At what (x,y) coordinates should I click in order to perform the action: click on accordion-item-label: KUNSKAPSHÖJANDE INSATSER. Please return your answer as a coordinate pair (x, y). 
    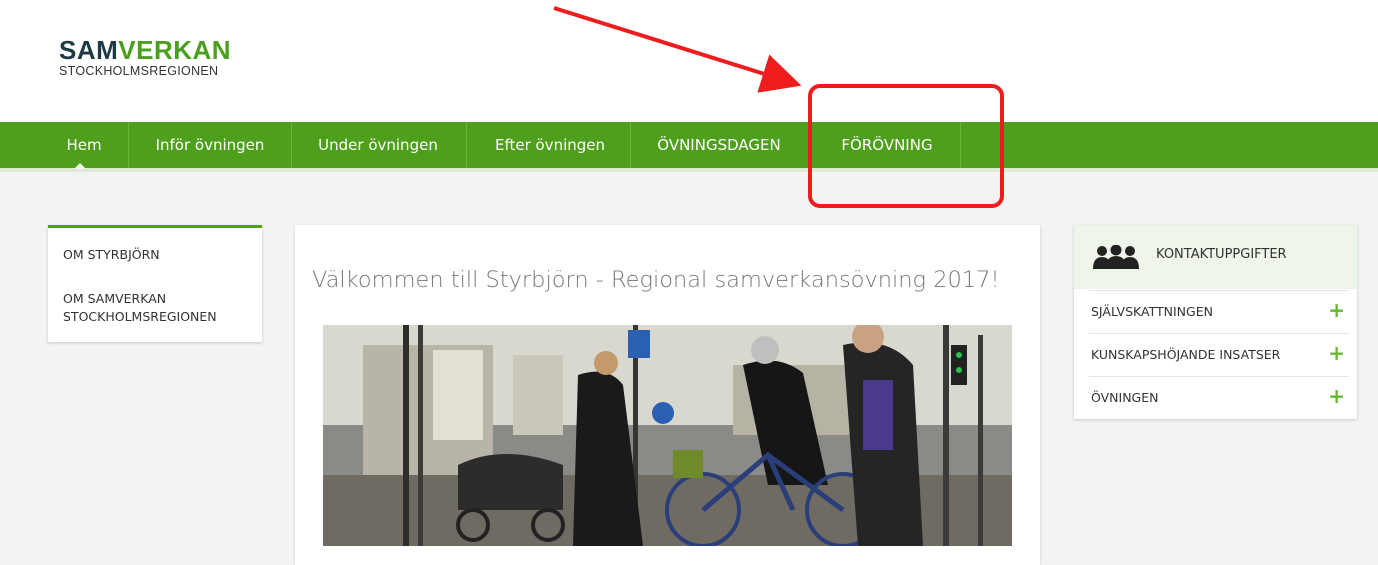
    Looking at the image, I should click on (1186, 354).